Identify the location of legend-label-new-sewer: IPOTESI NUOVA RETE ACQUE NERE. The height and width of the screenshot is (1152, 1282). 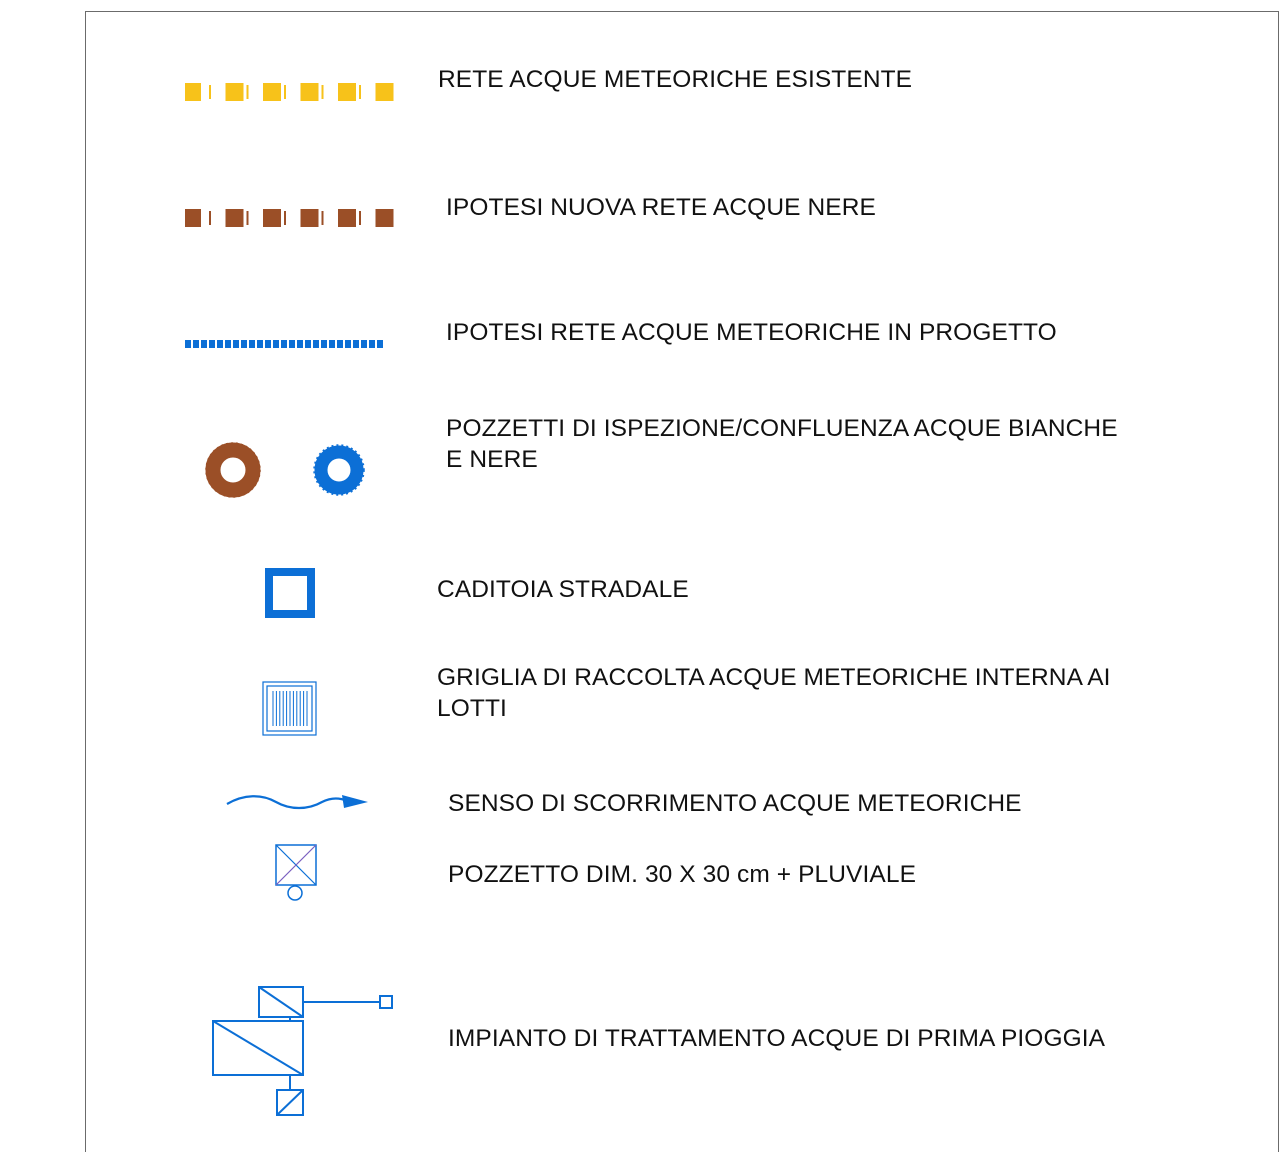
(661, 207).